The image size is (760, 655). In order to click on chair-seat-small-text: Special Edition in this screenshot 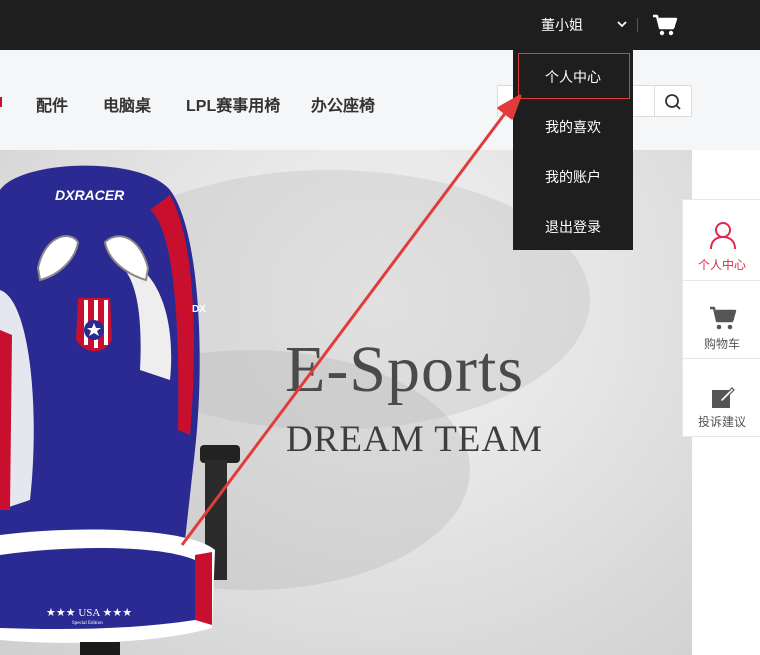, I will do `click(87, 623)`.